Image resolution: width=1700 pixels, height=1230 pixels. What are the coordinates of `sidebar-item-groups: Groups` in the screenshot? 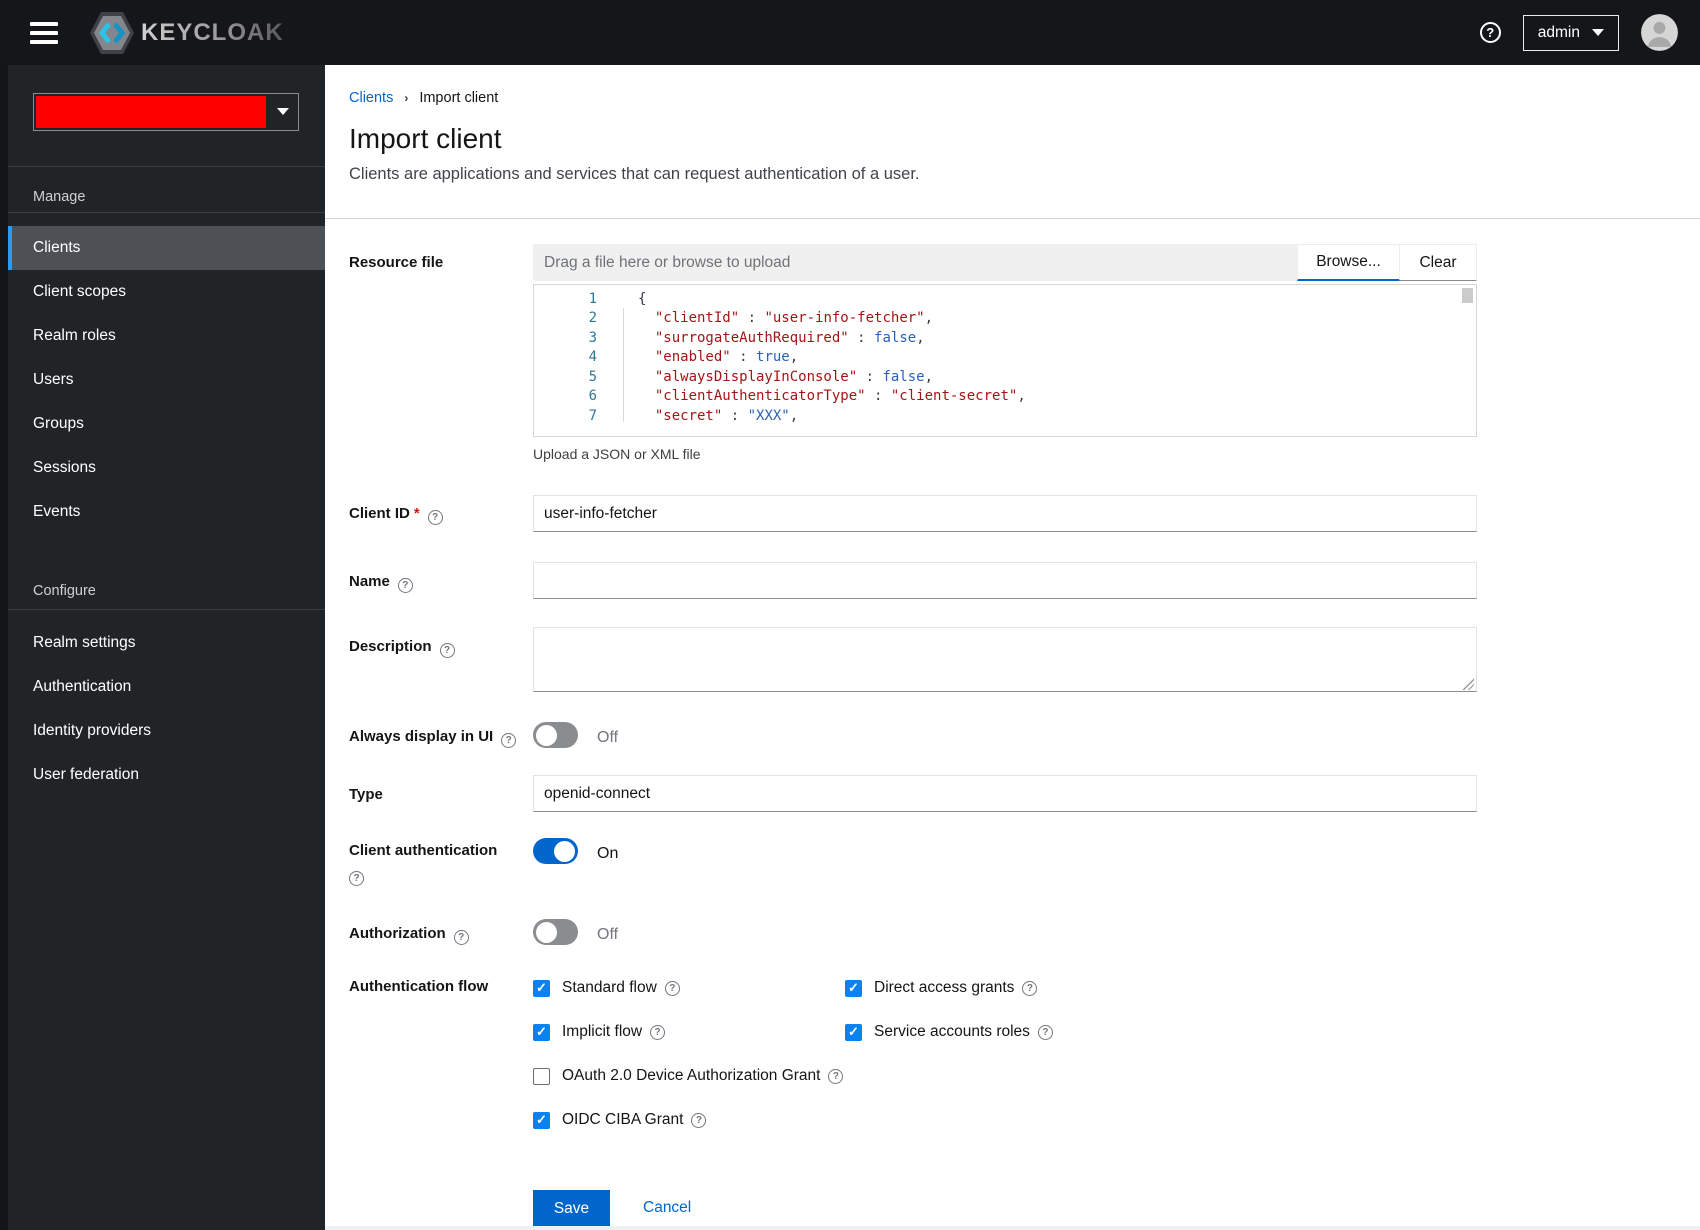 It's located at (166, 424).